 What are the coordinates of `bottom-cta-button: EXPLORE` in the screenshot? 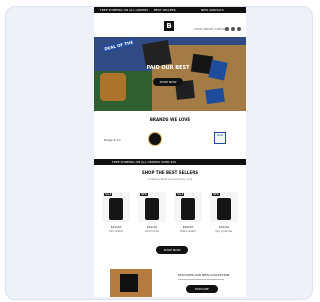 It's located at (202, 289).